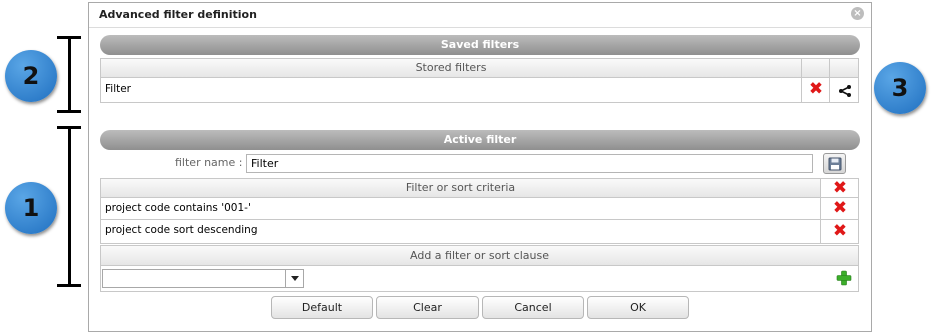 This screenshot has height=334, width=932. Describe the element at coordinates (451, 68) in the screenshot. I see `stored-filters-column-header: Stored filters` at that location.